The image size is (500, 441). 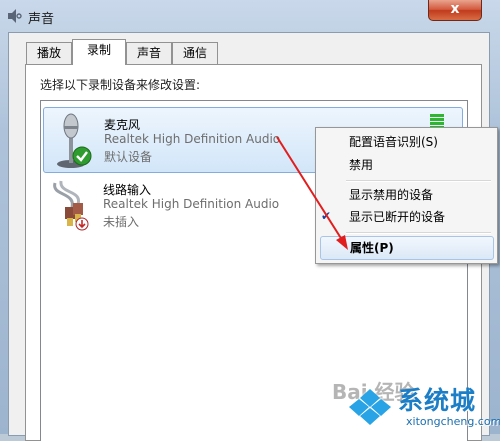 What do you see at coordinates (49, 53) in the screenshot?
I see `tab-playback: 播放` at bounding box center [49, 53].